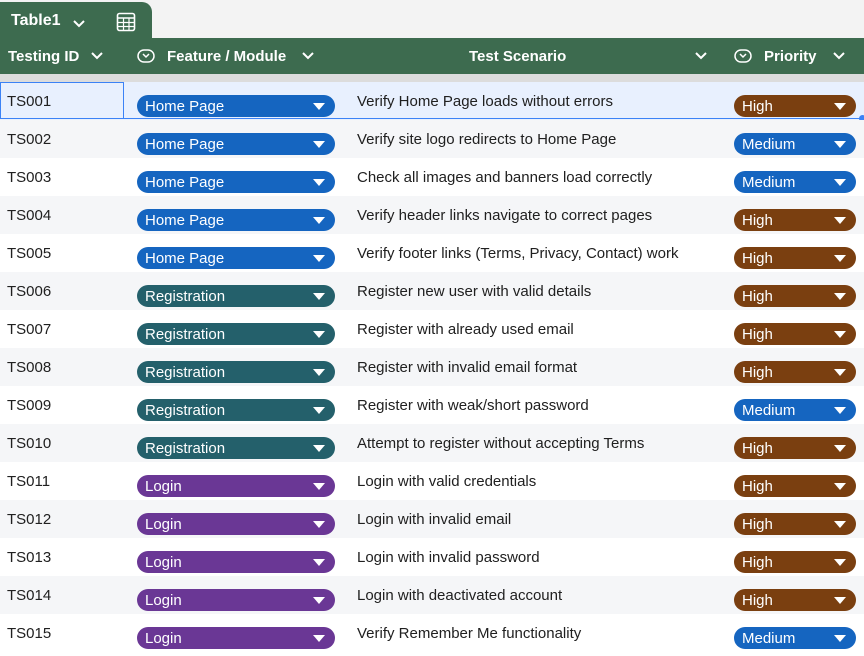 This screenshot has height=656, width=864. Describe the element at coordinates (448, 557) in the screenshot. I see `test-scenario-cell: Login with invalid password` at that location.